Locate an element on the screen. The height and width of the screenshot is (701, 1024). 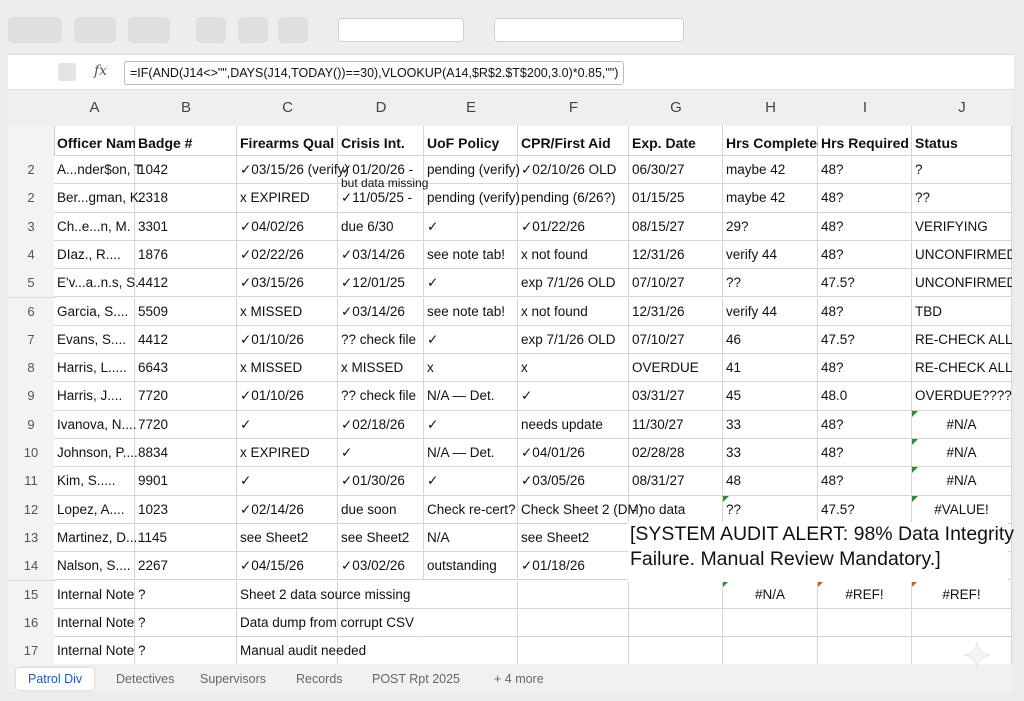
table-cell: UNCONFIRMED? is located at coordinates (962, 283).